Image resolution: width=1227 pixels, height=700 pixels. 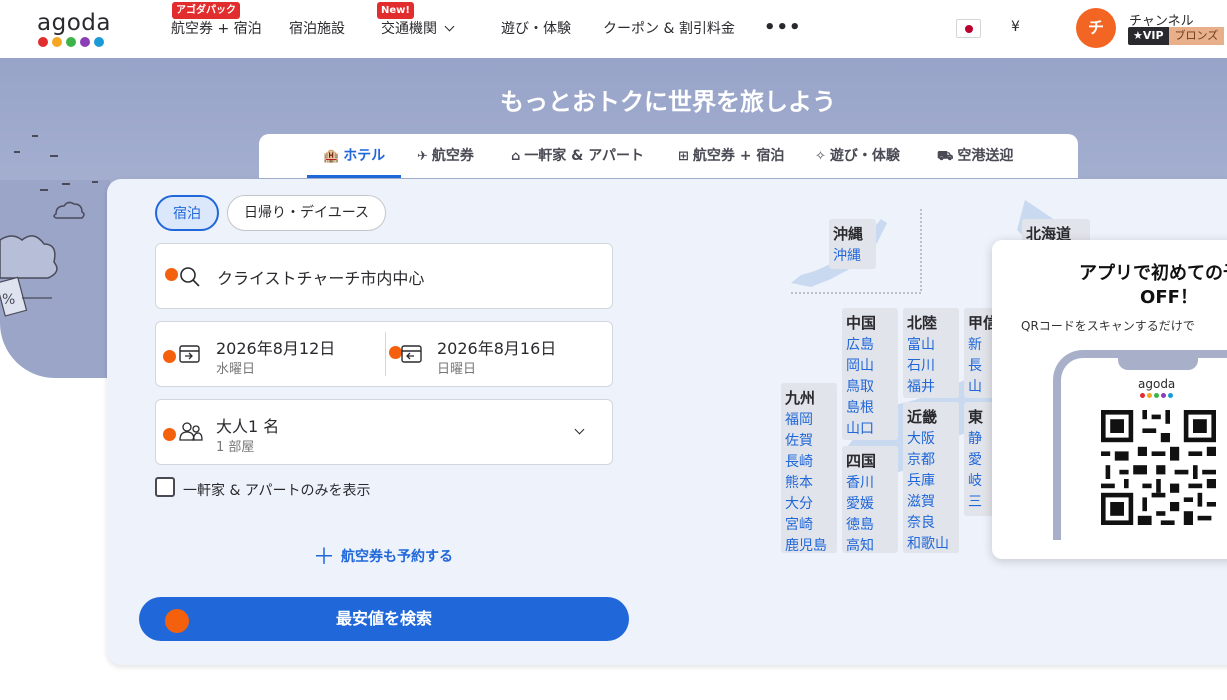 I want to click on region-hokuriku: 北陸 富山 石川 福井, so click(x=931, y=353).